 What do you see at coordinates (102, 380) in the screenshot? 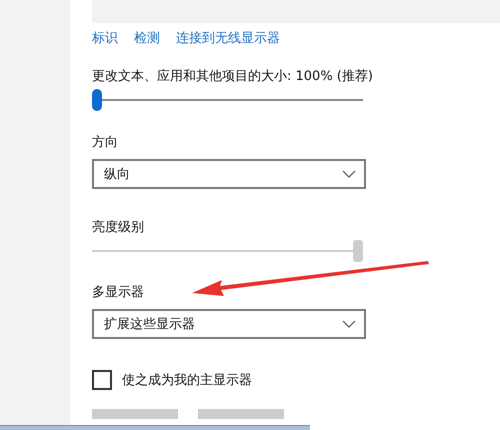
I see `checkbox` at bounding box center [102, 380].